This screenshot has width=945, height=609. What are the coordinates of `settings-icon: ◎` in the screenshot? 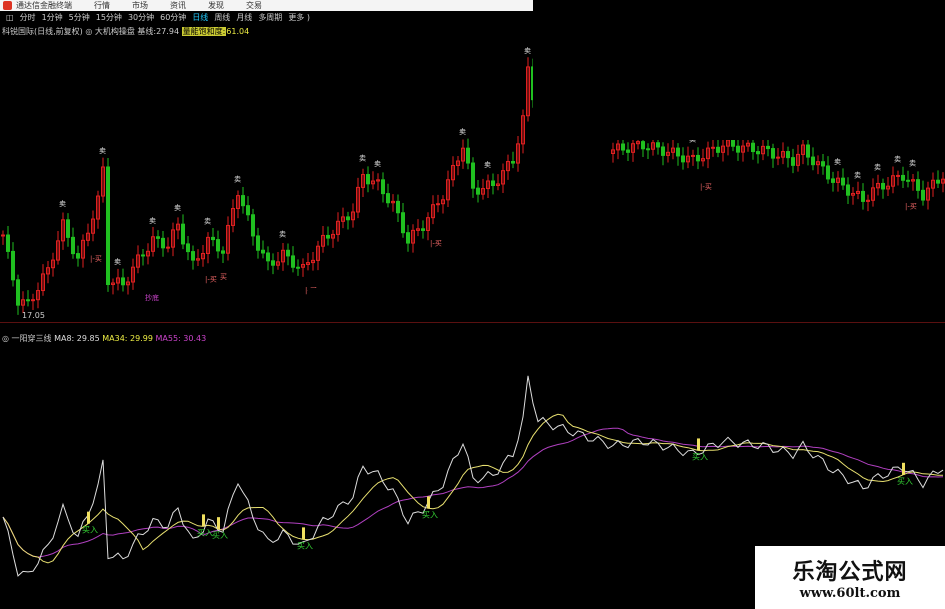 It's located at (5, 338).